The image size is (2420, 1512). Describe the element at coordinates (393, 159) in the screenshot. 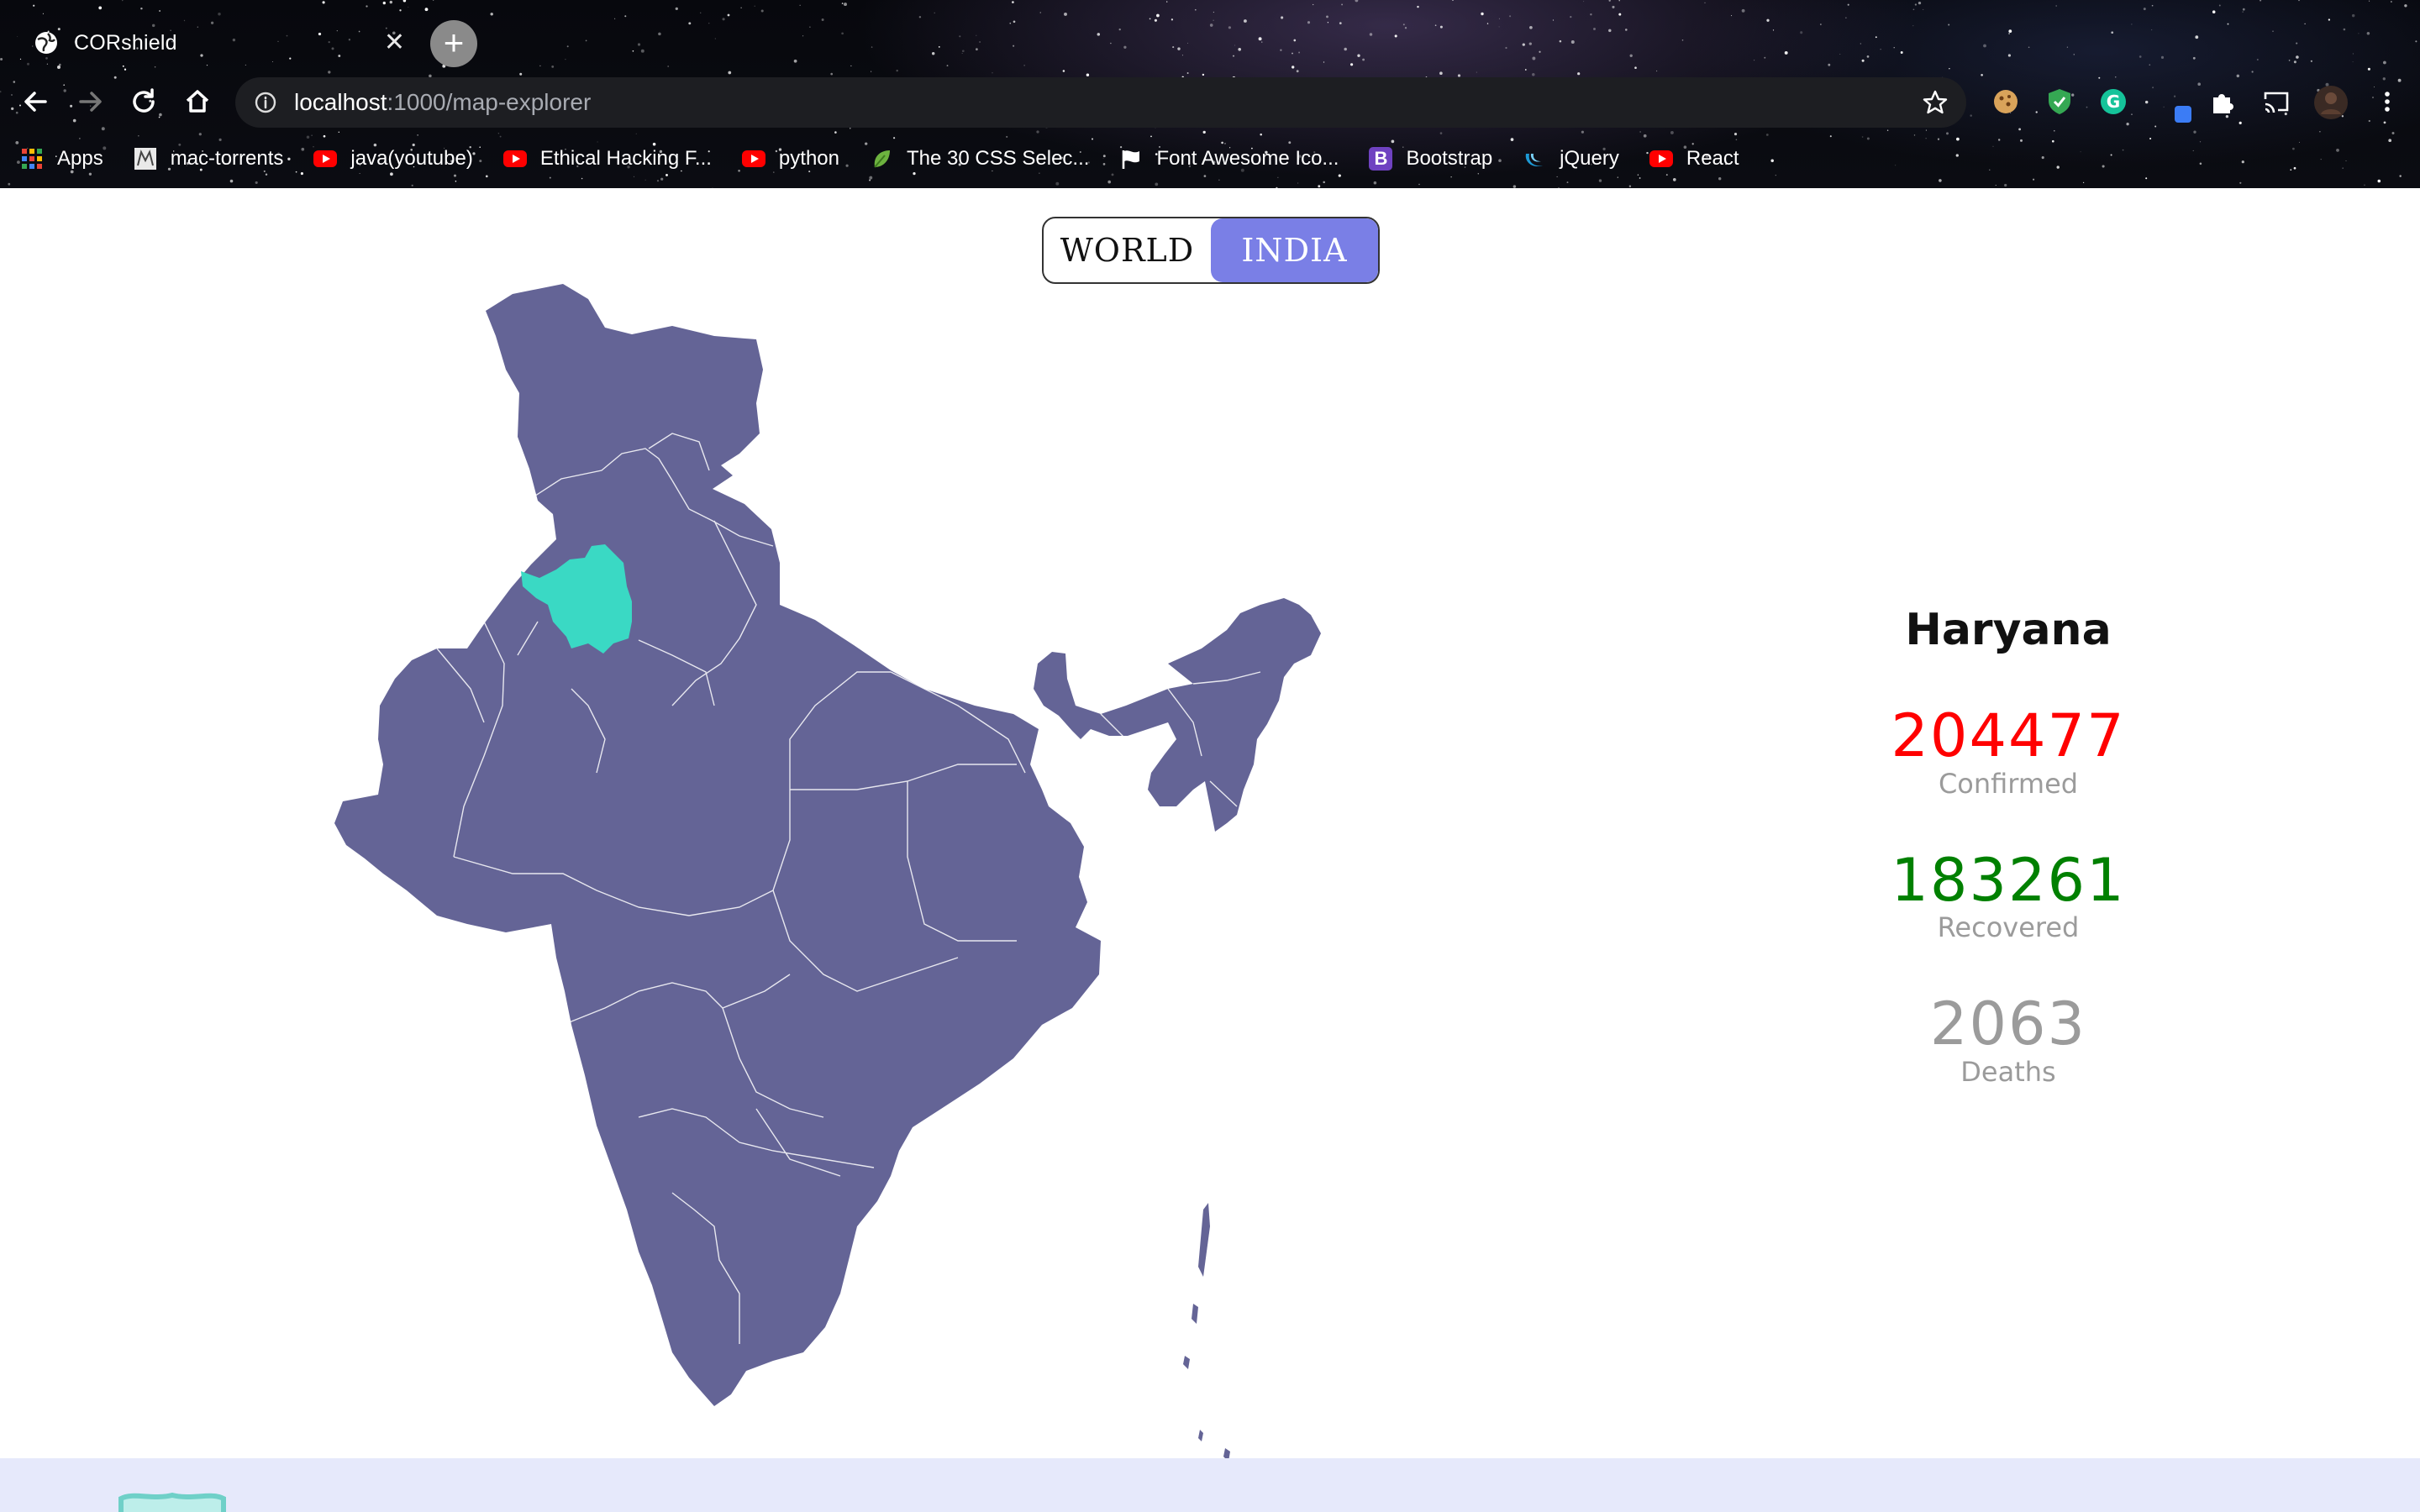

I see `bookmark-java-youtube: java(youtube)` at that location.